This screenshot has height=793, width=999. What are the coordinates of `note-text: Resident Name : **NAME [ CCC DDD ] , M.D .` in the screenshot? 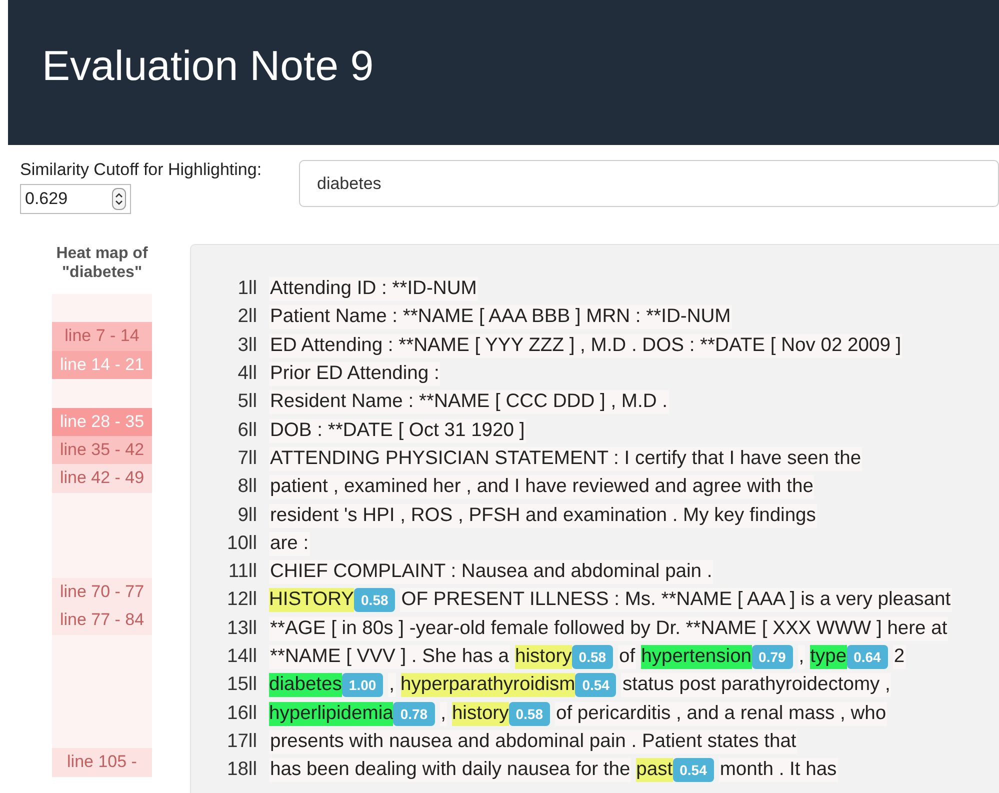 It's located at (468, 402).